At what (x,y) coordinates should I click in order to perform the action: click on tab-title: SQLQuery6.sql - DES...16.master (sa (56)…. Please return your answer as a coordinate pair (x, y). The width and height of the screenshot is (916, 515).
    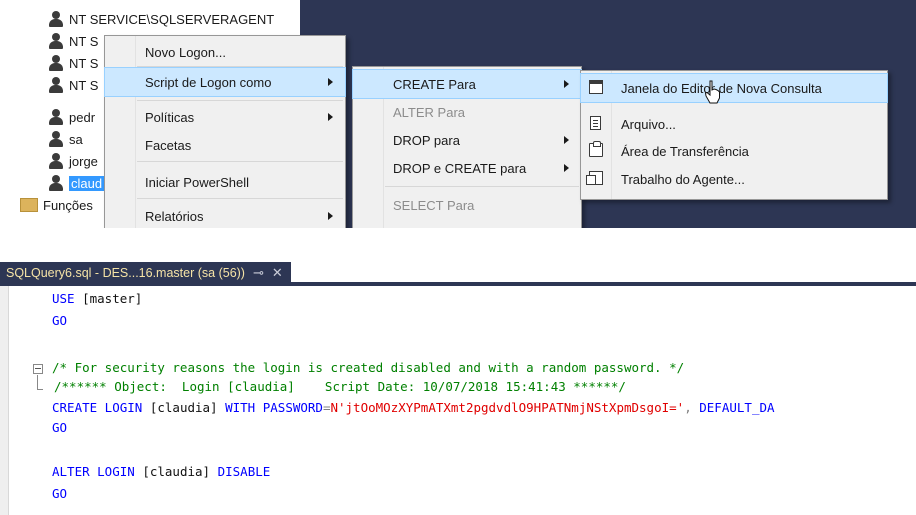
    Looking at the image, I should click on (125, 272).